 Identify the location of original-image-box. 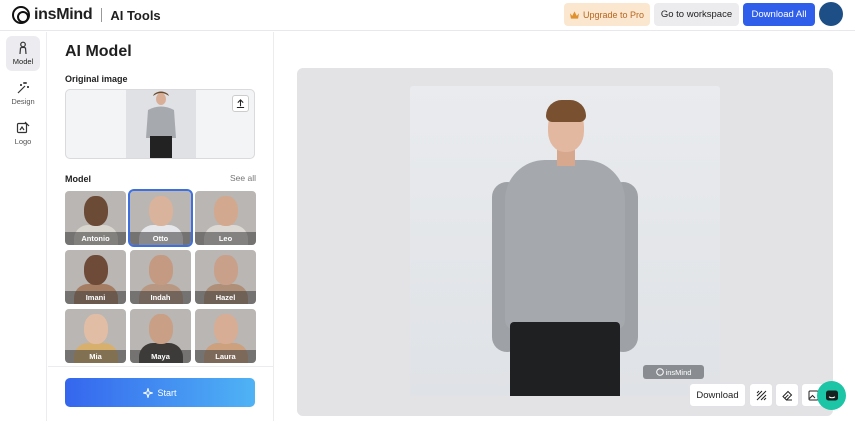
(160, 124).